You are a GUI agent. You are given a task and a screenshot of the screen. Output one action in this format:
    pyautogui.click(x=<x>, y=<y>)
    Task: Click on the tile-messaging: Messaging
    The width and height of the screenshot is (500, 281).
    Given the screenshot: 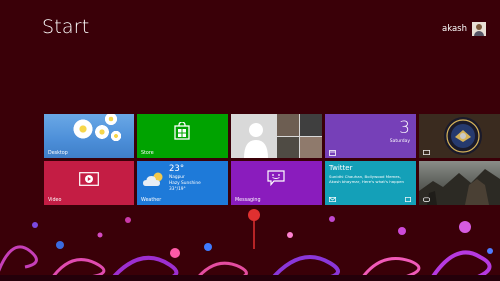 What is the action you would take?
    pyautogui.click(x=276, y=183)
    